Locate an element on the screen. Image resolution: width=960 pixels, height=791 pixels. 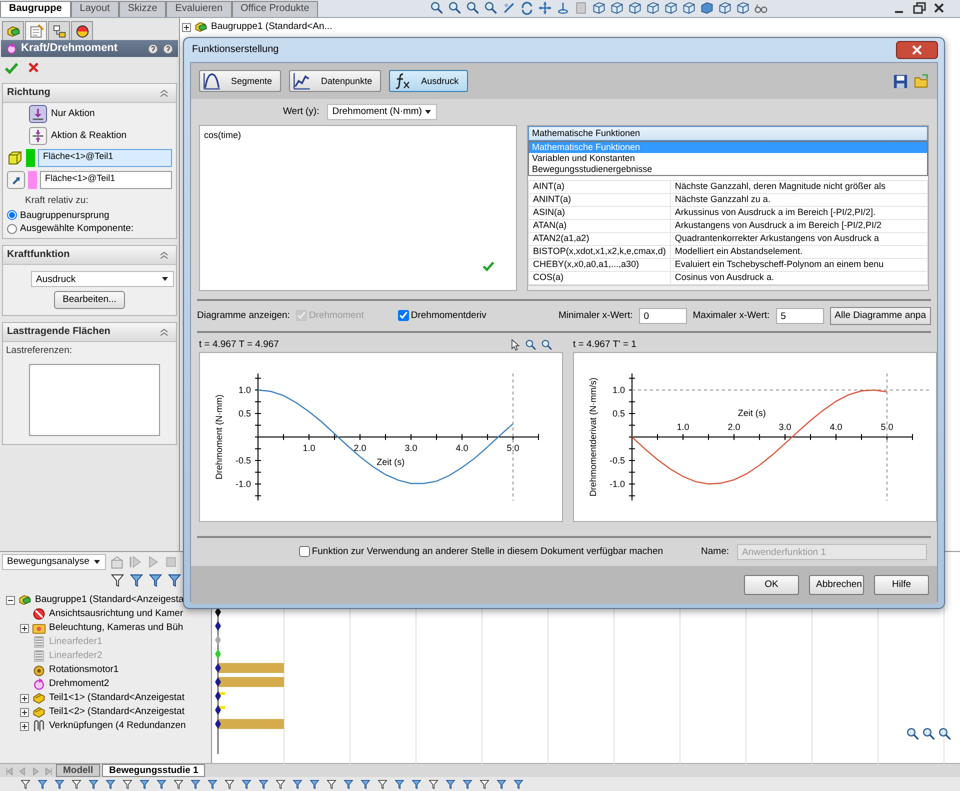
table-cell: COS(a) is located at coordinates (599, 277).